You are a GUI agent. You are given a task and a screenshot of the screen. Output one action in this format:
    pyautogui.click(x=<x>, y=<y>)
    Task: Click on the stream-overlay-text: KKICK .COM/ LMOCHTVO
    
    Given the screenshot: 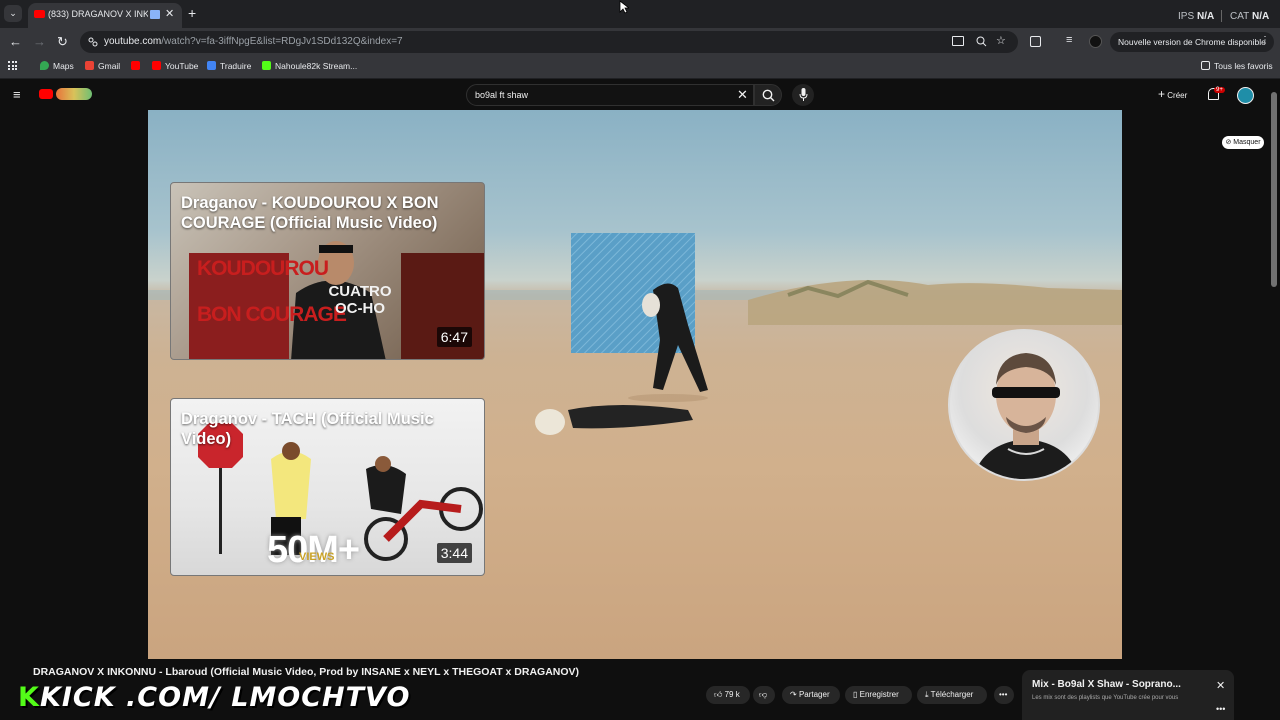 What is the action you would take?
    pyautogui.click(x=214, y=697)
    